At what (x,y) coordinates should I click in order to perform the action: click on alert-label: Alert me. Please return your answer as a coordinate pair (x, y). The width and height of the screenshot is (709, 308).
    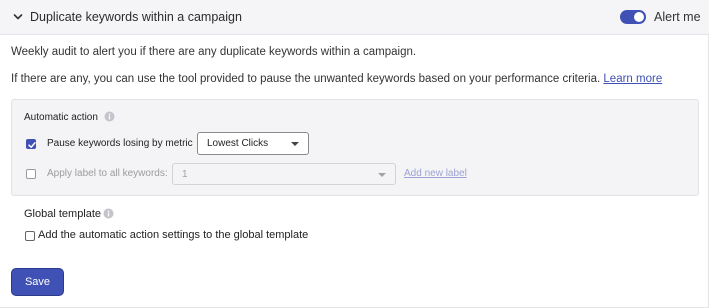
    Looking at the image, I should click on (677, 17).